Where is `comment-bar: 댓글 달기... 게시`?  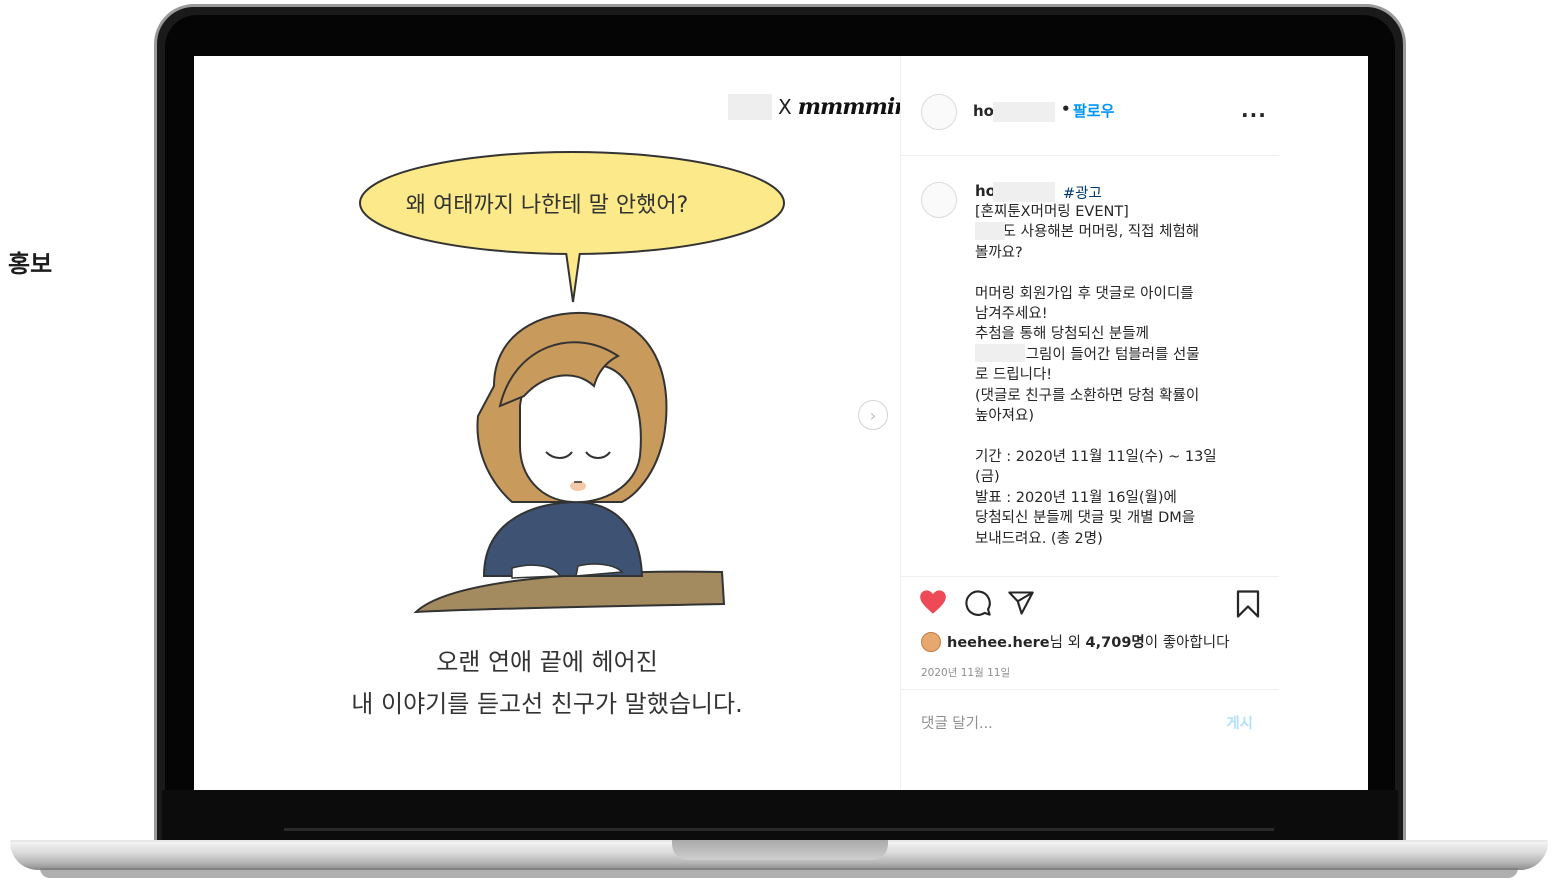 comment-bar: 댓글 달기... 게시 is located at coordinates (1090, 720).